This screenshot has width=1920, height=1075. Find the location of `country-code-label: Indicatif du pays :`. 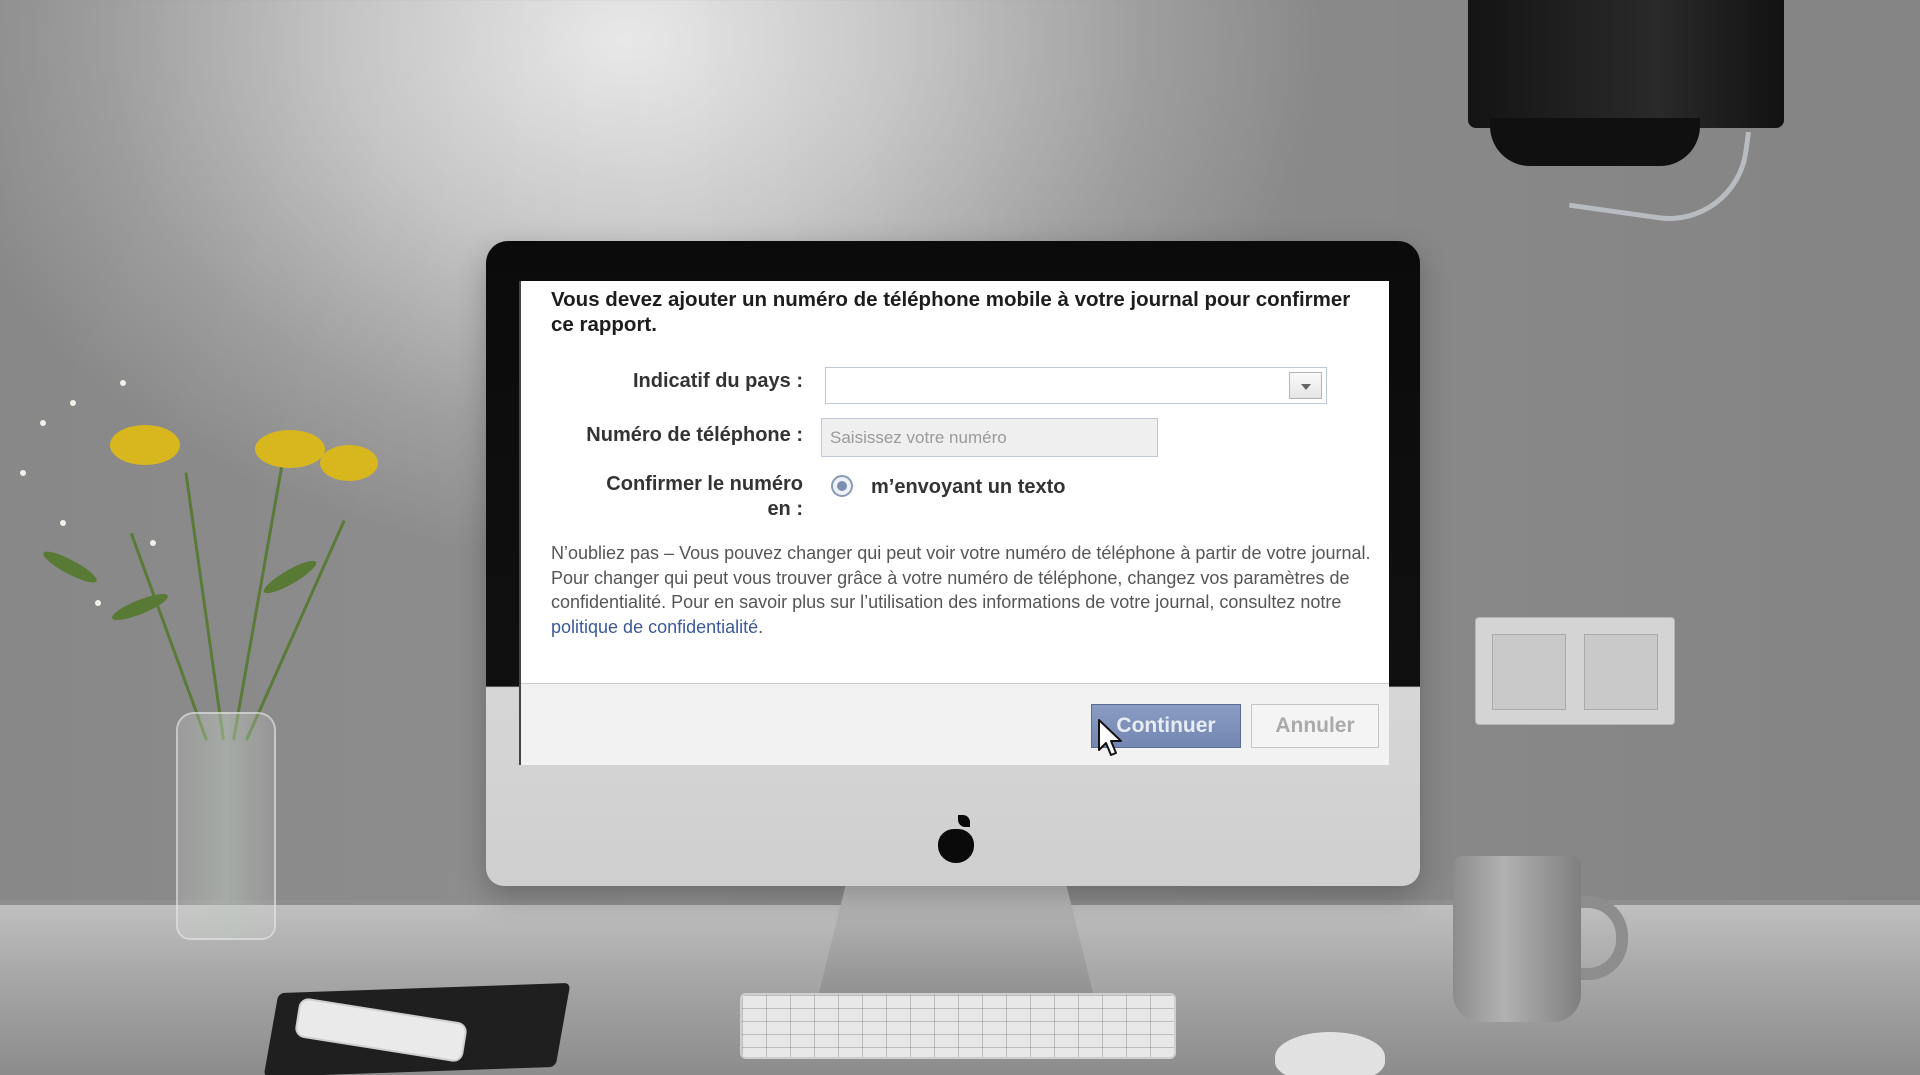

country-code-label: Indicatif du pays : is located at coordinates (717, 381).